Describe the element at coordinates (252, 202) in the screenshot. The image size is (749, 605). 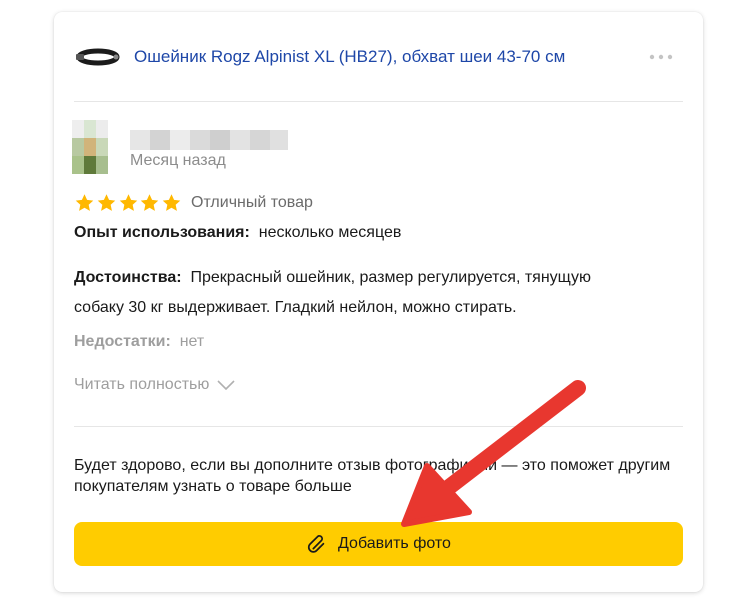
I see `rating-text: Отличный товар` at that location.